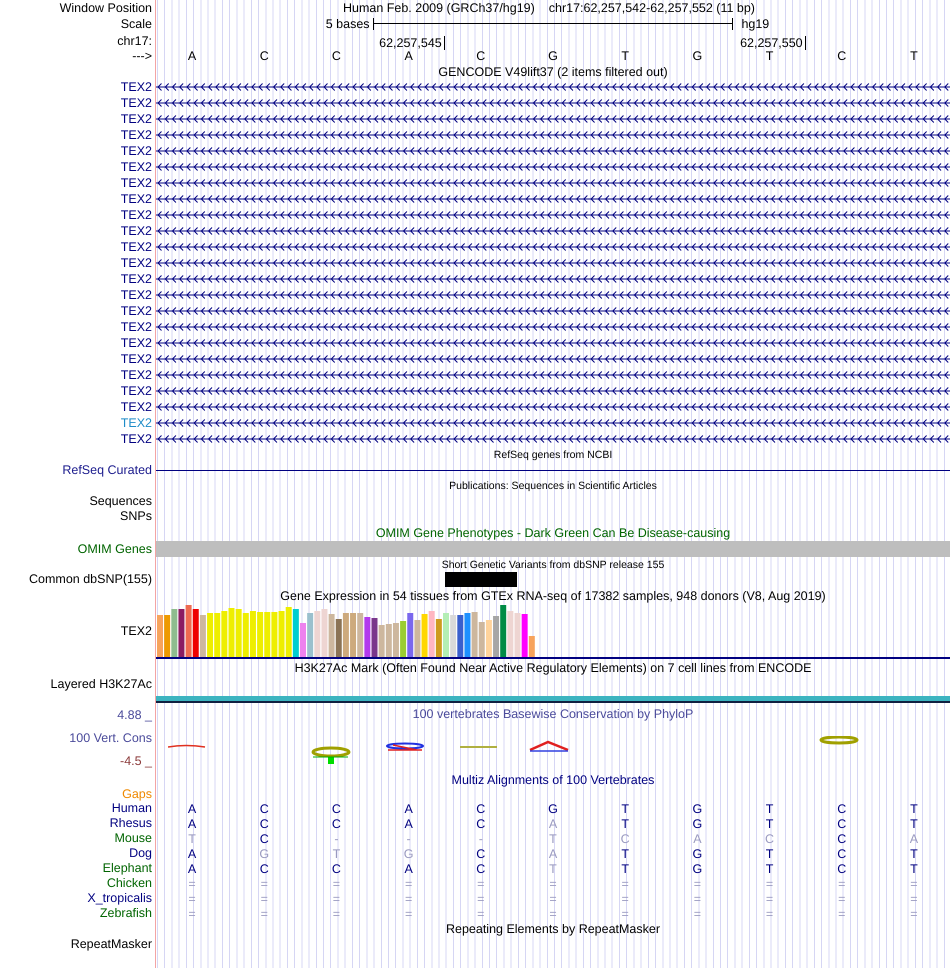 The image size is (950, 968). Describe the element at coordinates (134, 41) in the screenshot. I see `row-label: chr17:` at that location.